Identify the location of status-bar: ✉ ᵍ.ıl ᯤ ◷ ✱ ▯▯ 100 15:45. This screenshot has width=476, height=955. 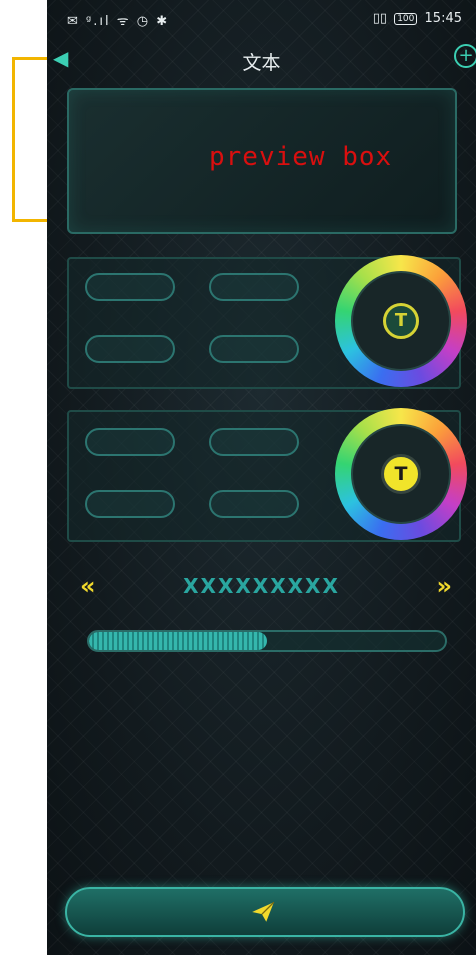
(261, 19).